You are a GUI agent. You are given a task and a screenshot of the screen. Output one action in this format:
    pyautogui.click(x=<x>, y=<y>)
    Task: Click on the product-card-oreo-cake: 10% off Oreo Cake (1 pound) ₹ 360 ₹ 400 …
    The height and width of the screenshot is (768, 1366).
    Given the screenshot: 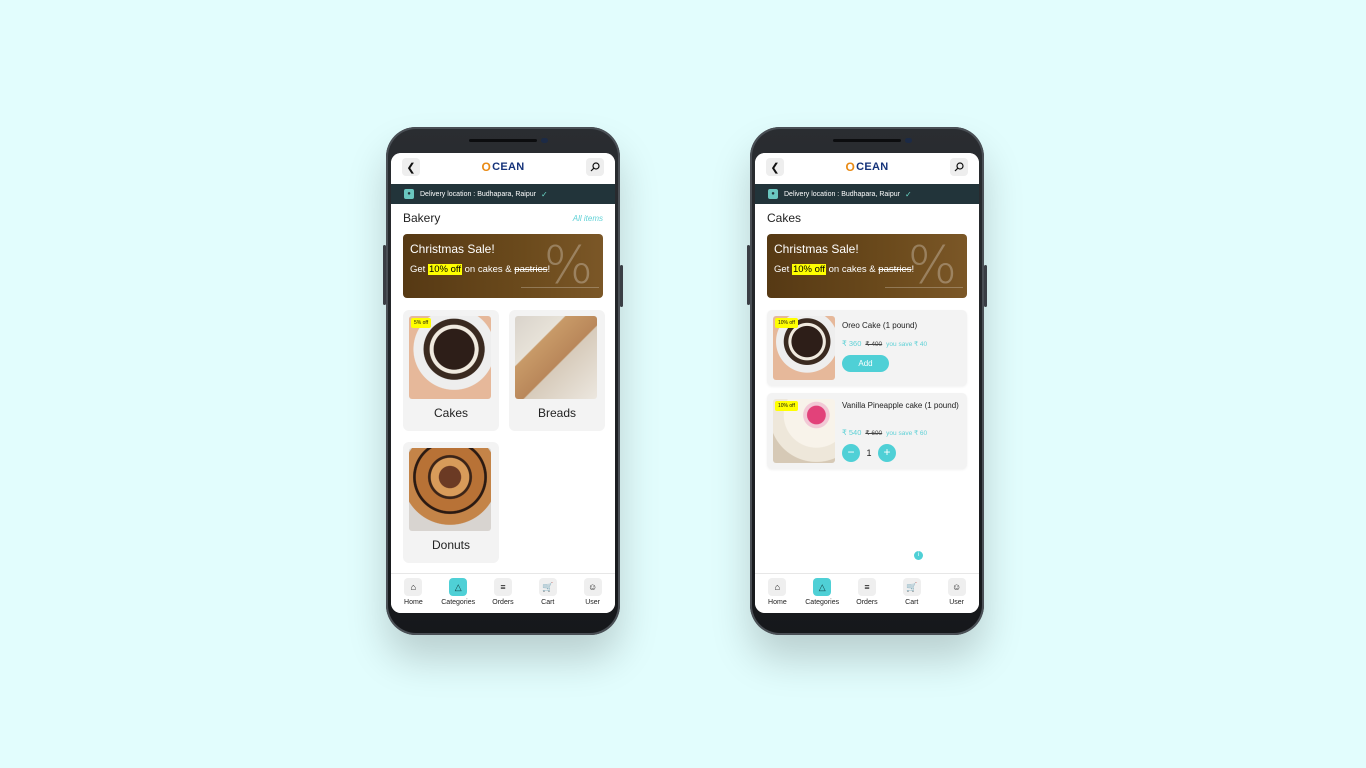 What is the action you would take?
    pyautogui.click(x=867, y=348)
    